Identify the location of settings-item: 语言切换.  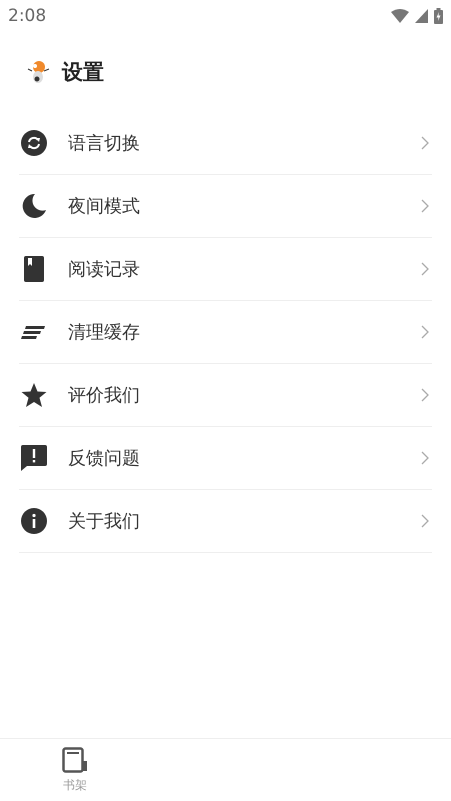
(225, 143).